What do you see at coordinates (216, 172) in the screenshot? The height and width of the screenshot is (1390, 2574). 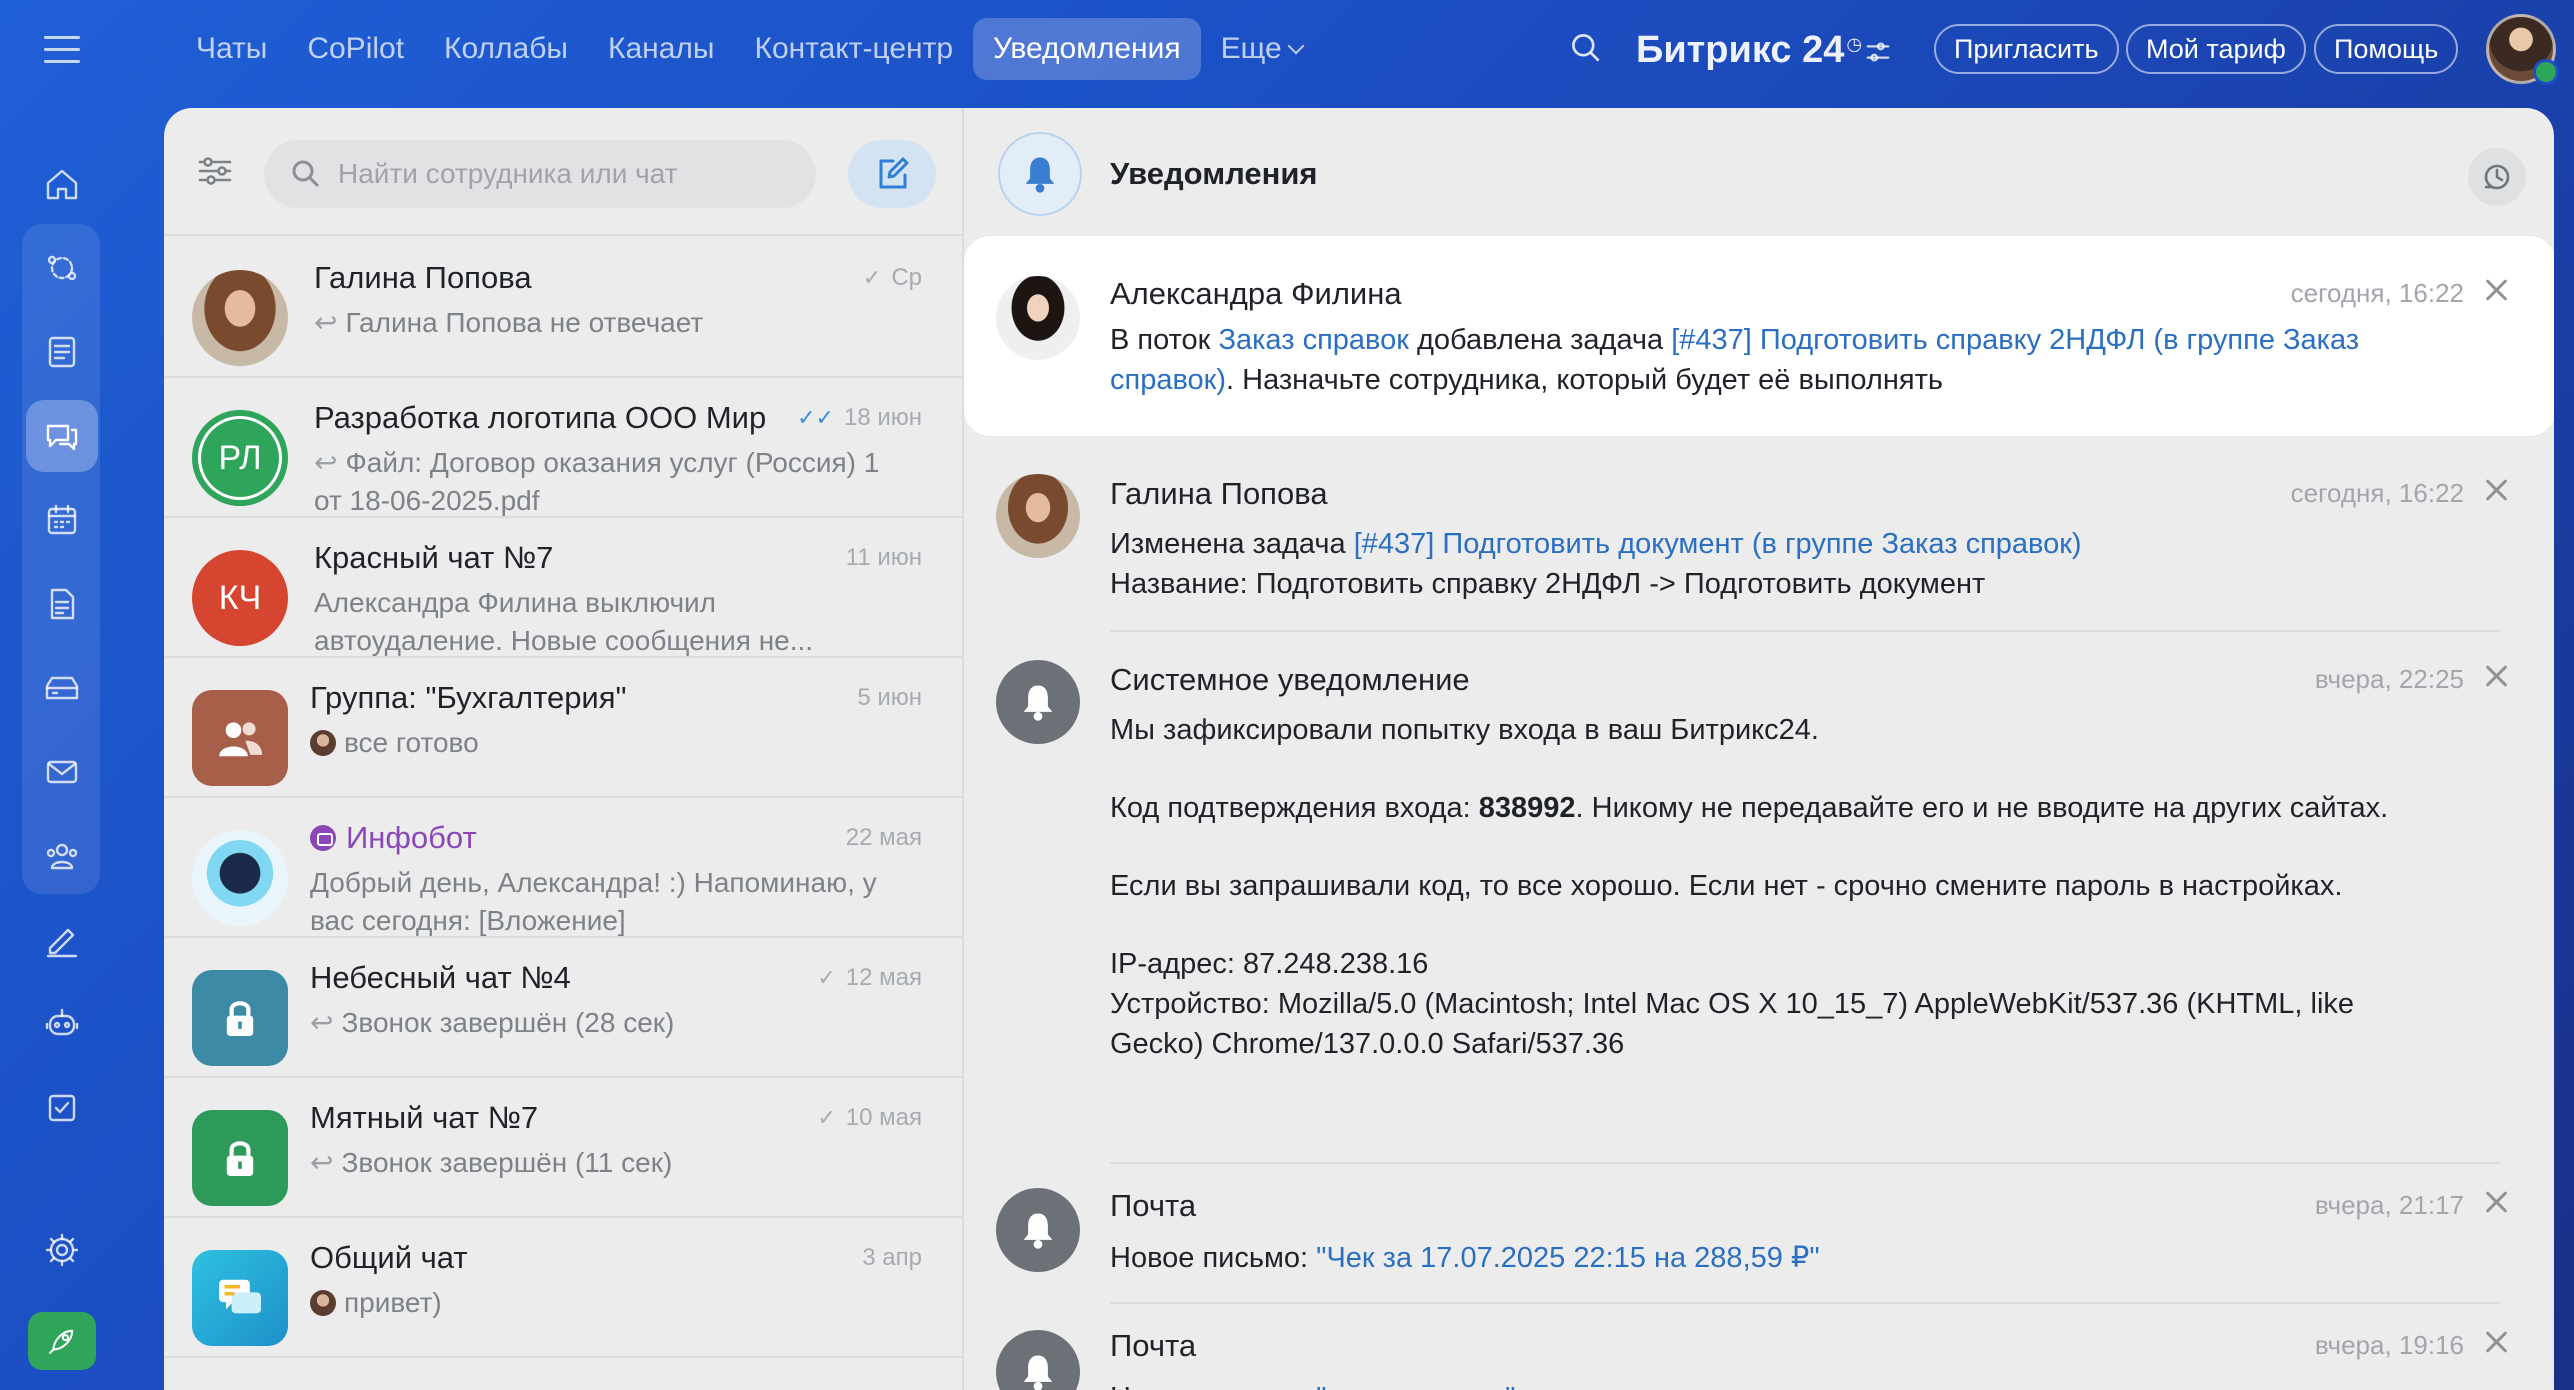 I see `filter-icon` at bounding box center [216, 172].